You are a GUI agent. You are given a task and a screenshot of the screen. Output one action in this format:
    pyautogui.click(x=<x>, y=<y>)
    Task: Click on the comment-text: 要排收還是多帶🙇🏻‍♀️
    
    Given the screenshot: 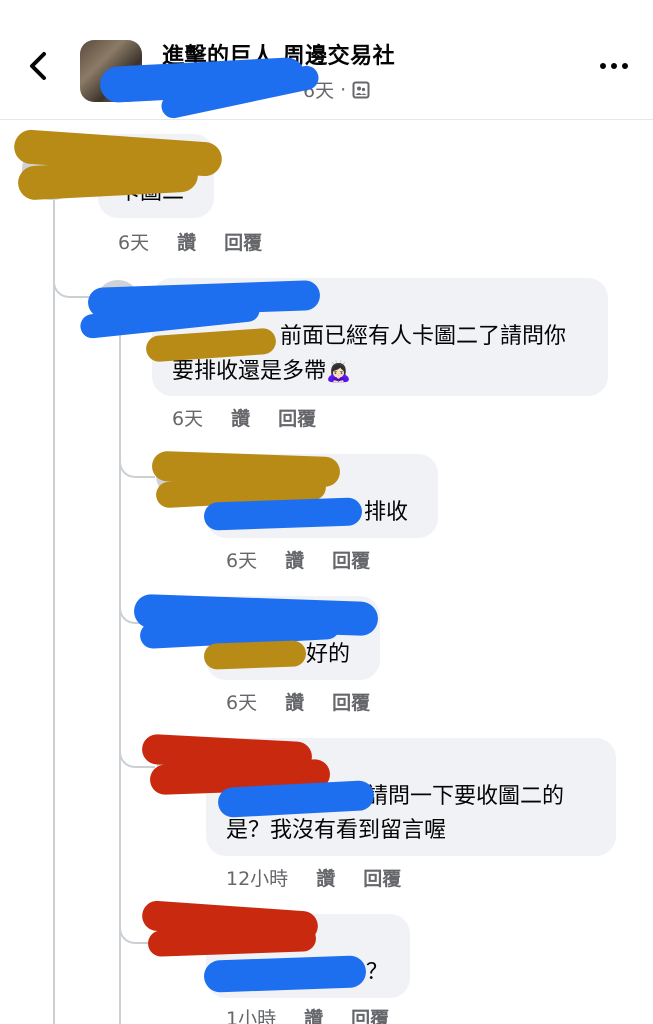 What is the action you would take?
    pyautogui.click(x=261, y=371)
    